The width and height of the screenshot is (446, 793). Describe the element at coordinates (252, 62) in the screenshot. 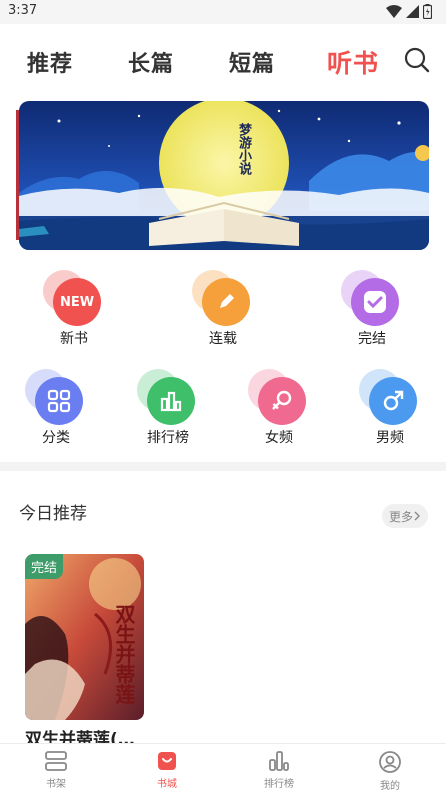

I see `tab-short: 短篇` at that location.